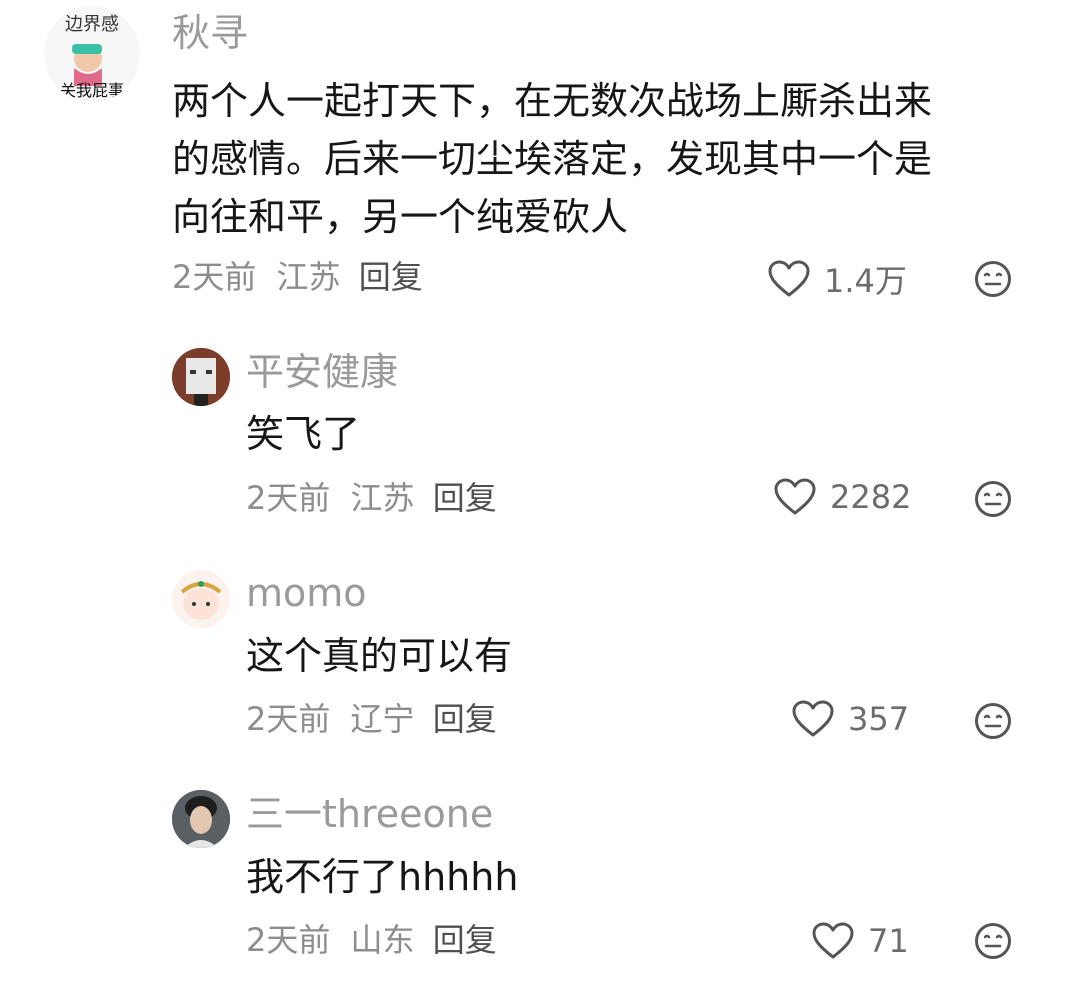 The image size is (1079, 984). Describe the element at coordinates (400, 217) in the screenshot. I see `comment-line: 向往和平，另一个纯爱砍人` at that location.